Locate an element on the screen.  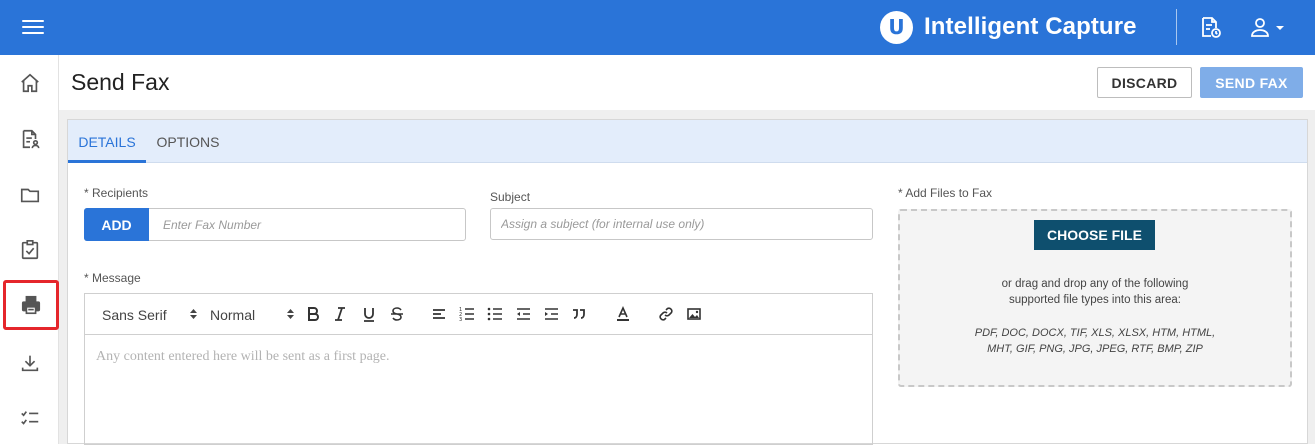
sidebar is located at coordinates (29, 249).